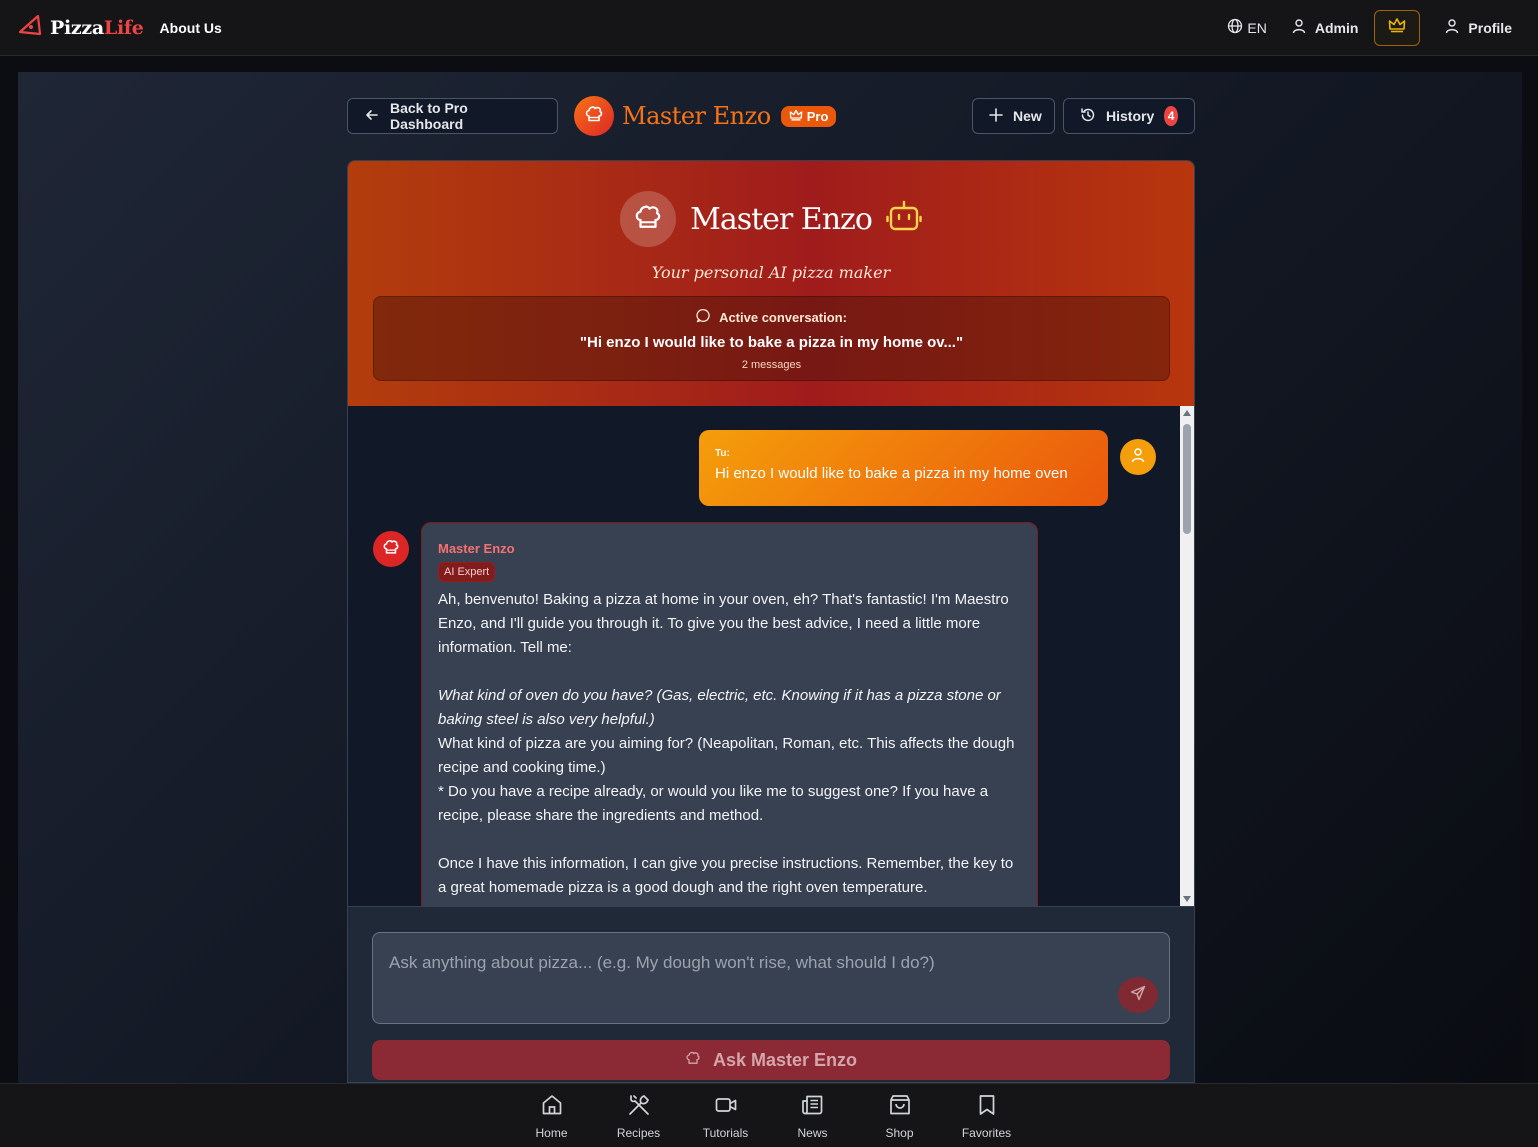 The width and height of the screenshot is (1538, 1147). What do you see at coordinates (904, 219) in the screenshot?
I see `robot-icon` at bounding box center [904, 219].